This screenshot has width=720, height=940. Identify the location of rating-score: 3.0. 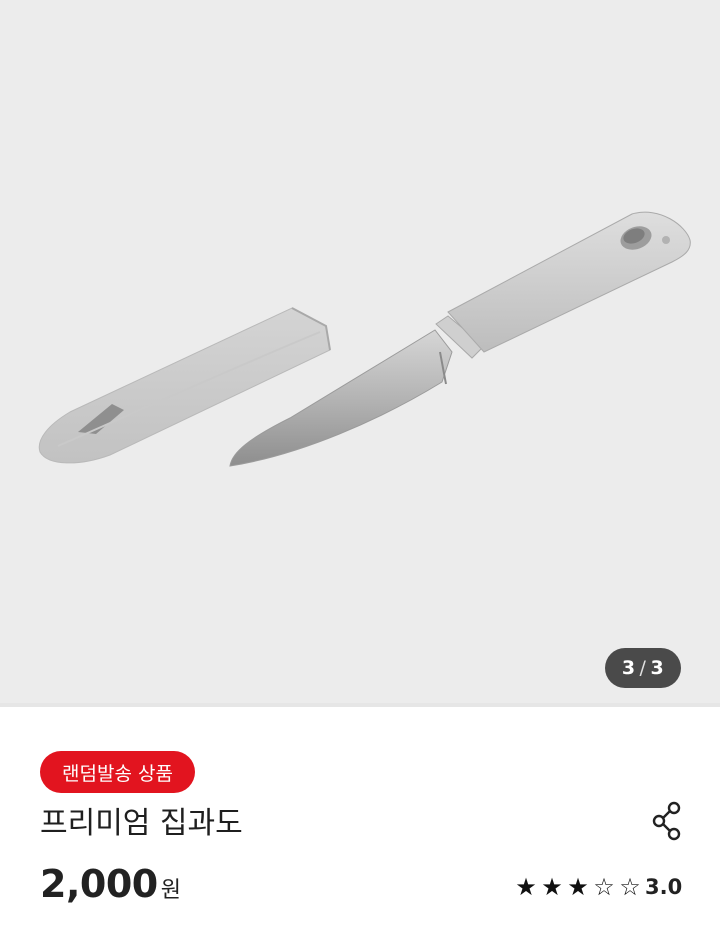
(664, 887).